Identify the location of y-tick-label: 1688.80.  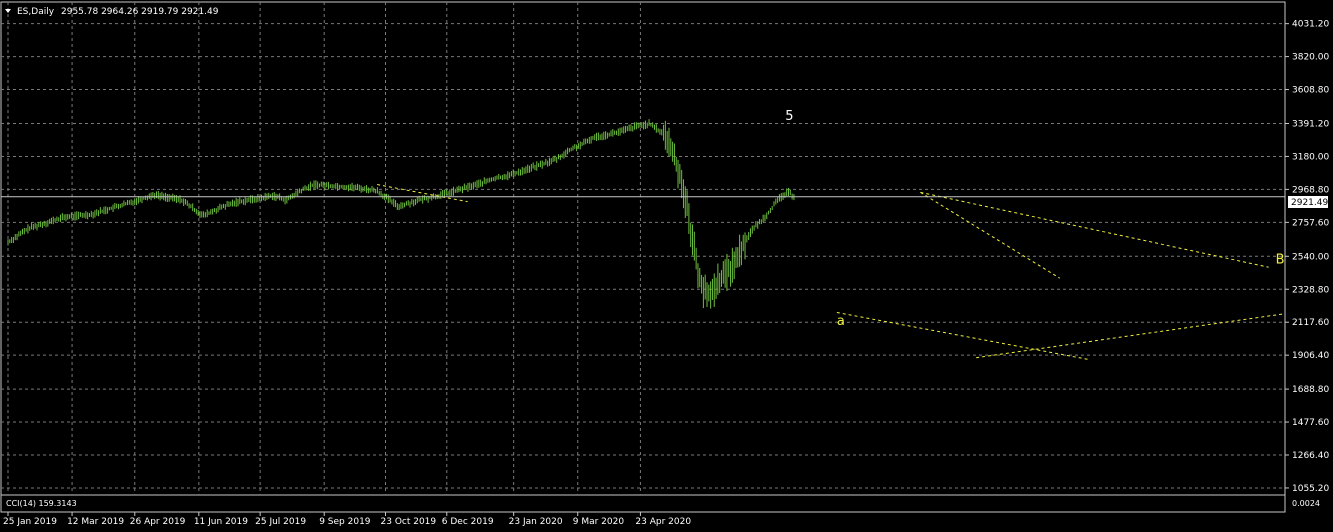
(1310, 390).